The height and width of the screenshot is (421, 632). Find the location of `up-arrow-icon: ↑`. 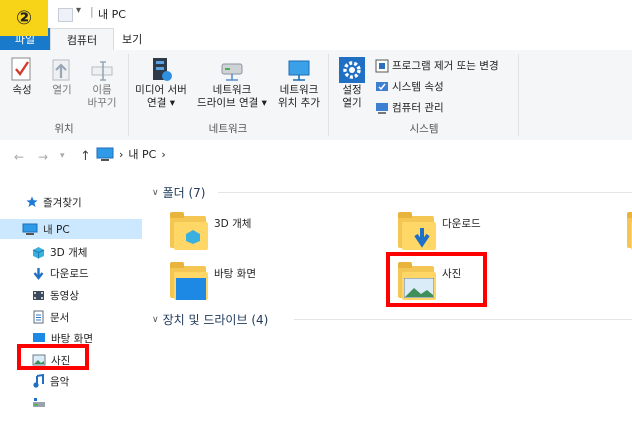

up-arrow-icon: ↑ is located at coordinates (85, 156).